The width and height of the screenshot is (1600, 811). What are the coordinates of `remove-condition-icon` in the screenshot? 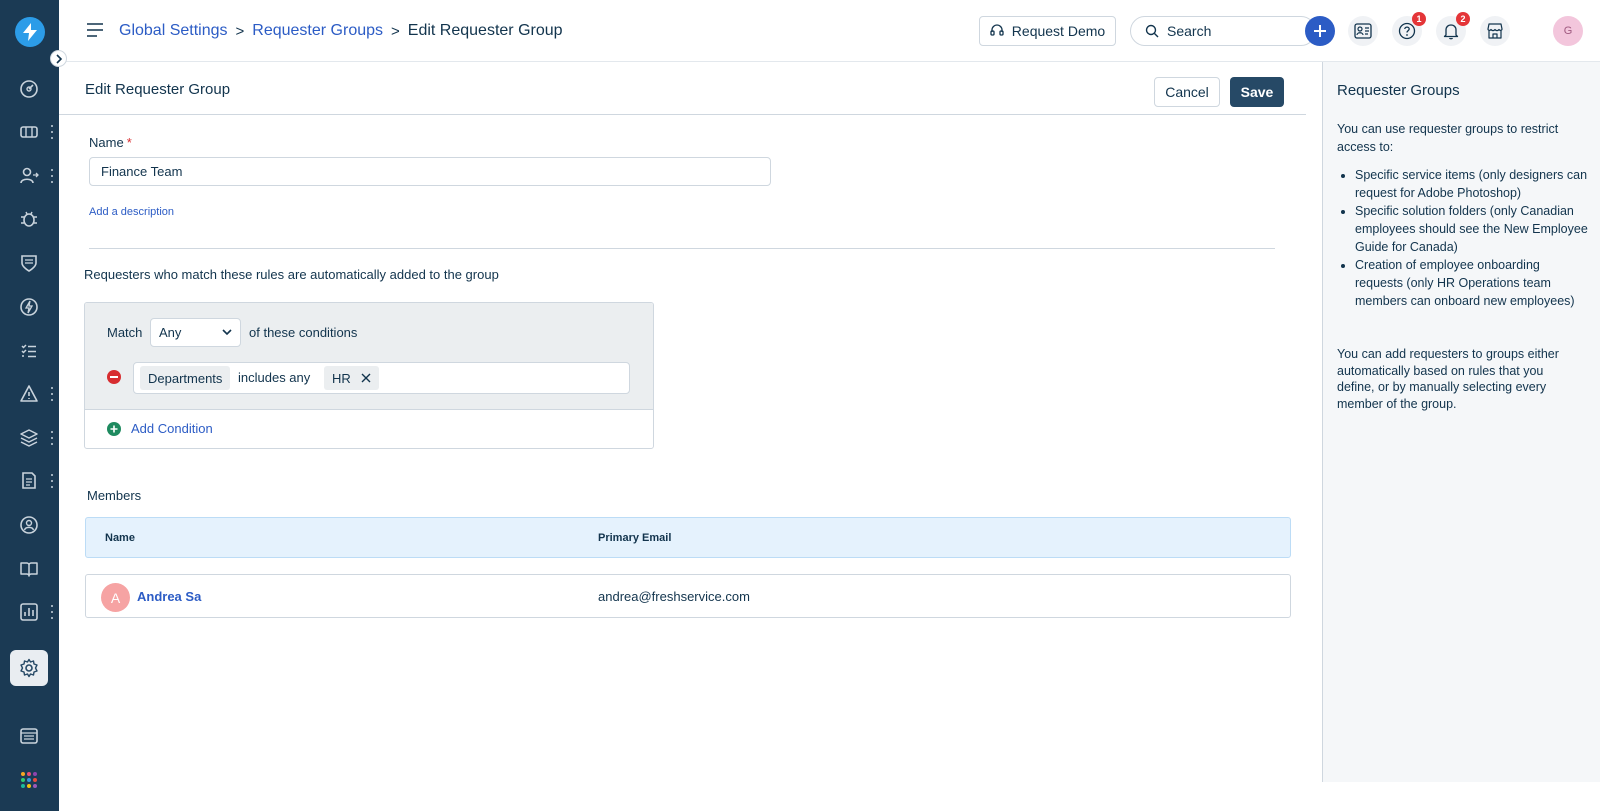 It's located at (114, 377).